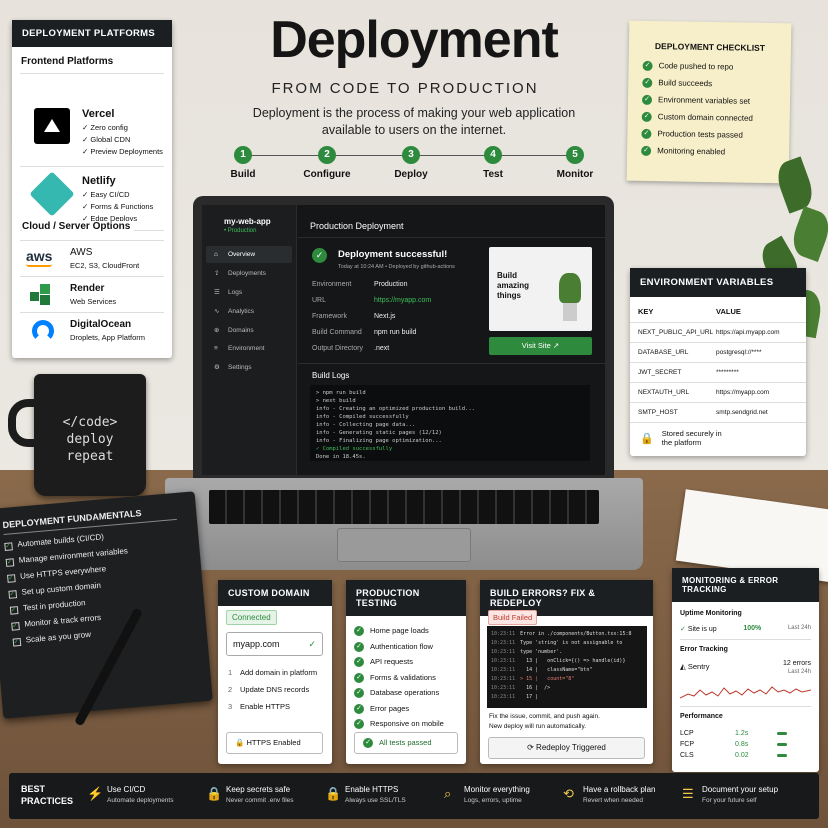 The height and width of the screenshot is (828, 828). What do you see at coordinates (710, 47) in the screenshot?
I see `checklist-title: DEPLOYMENT CHECKLIST` at bounding box center [710, 47].